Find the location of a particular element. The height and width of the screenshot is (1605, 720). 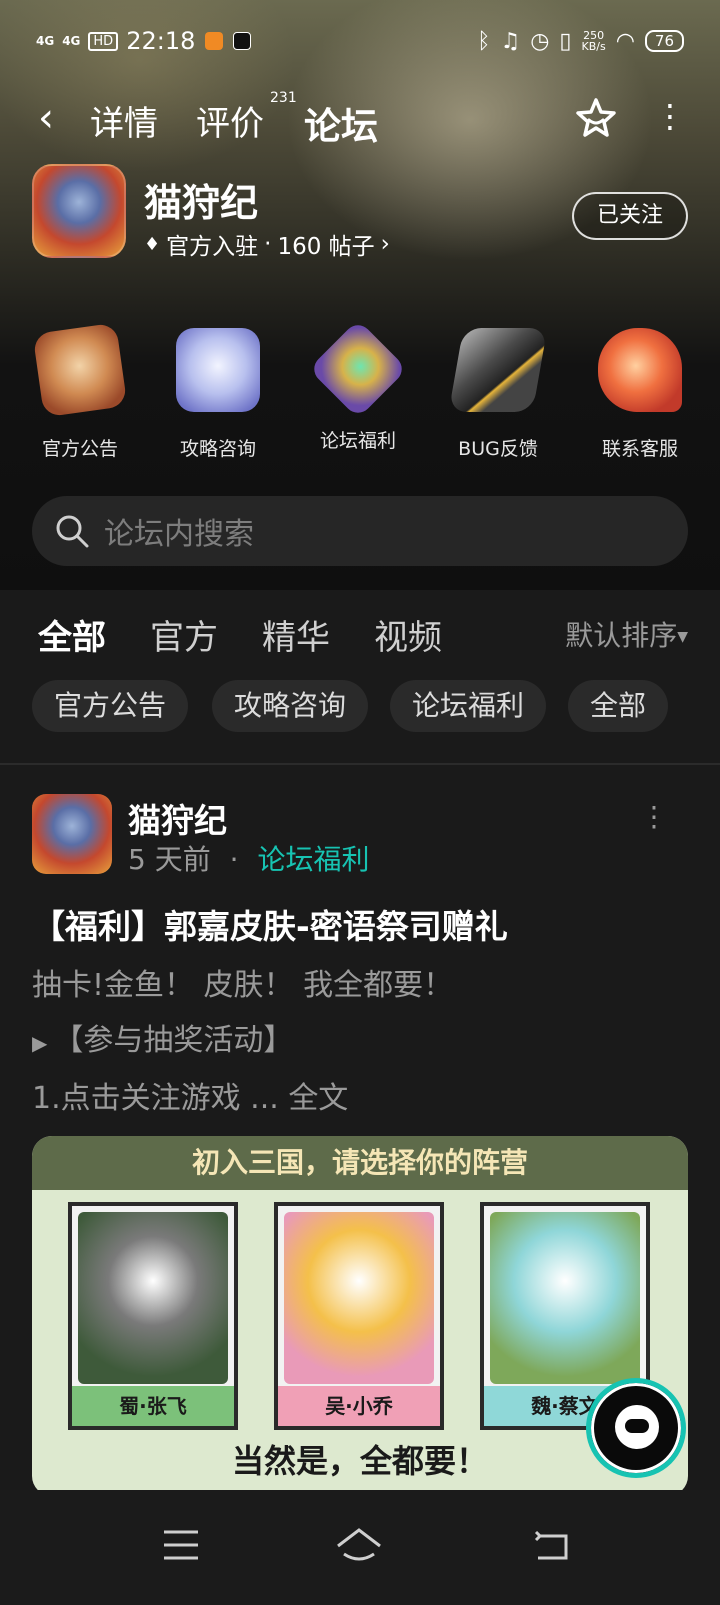

category-label: BUG反馈 is located at coordinates (498, 449).